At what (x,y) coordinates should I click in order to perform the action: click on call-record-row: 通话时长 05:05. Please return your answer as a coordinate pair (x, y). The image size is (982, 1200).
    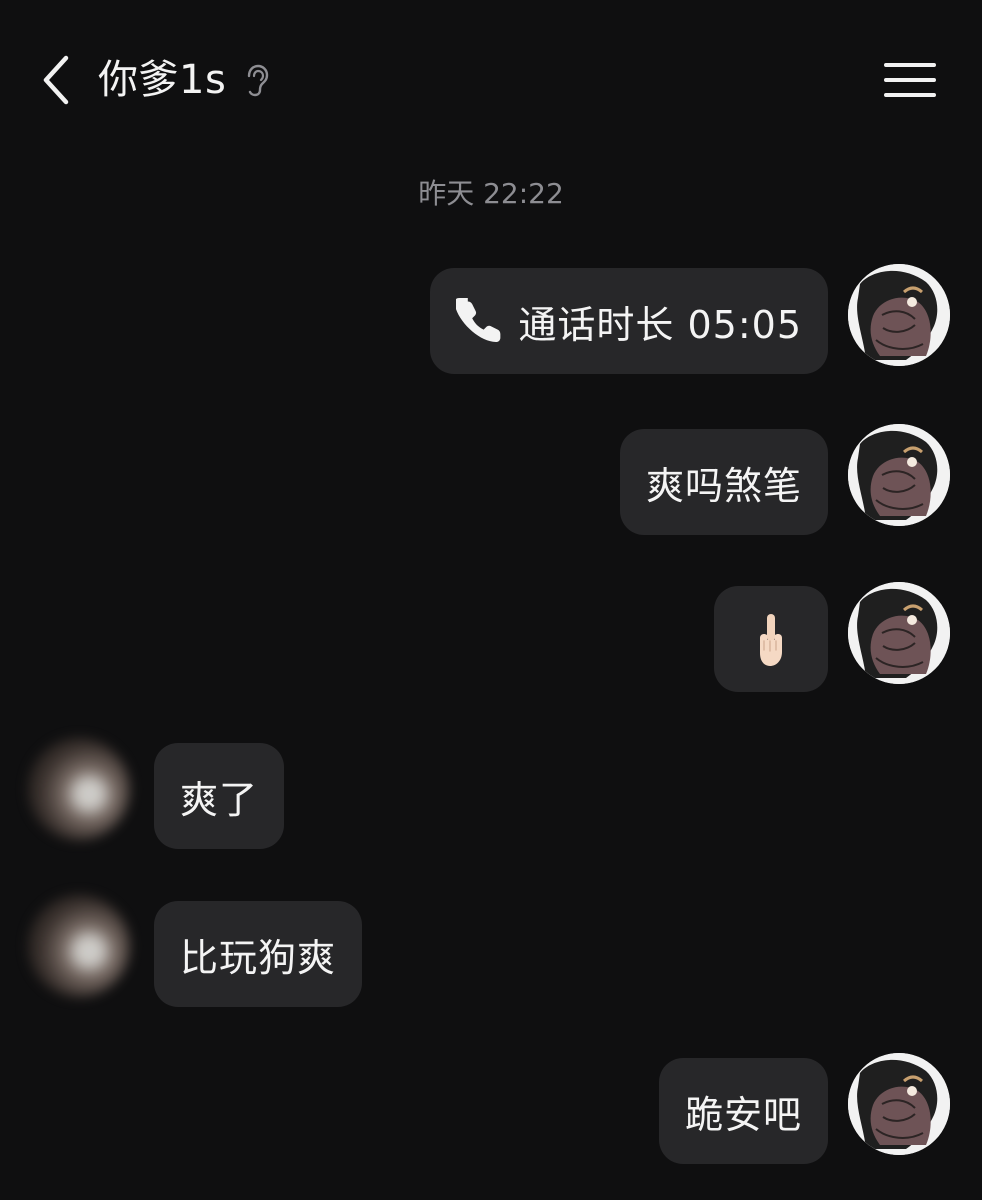
    Looking at the image, I should click on (629, 321).